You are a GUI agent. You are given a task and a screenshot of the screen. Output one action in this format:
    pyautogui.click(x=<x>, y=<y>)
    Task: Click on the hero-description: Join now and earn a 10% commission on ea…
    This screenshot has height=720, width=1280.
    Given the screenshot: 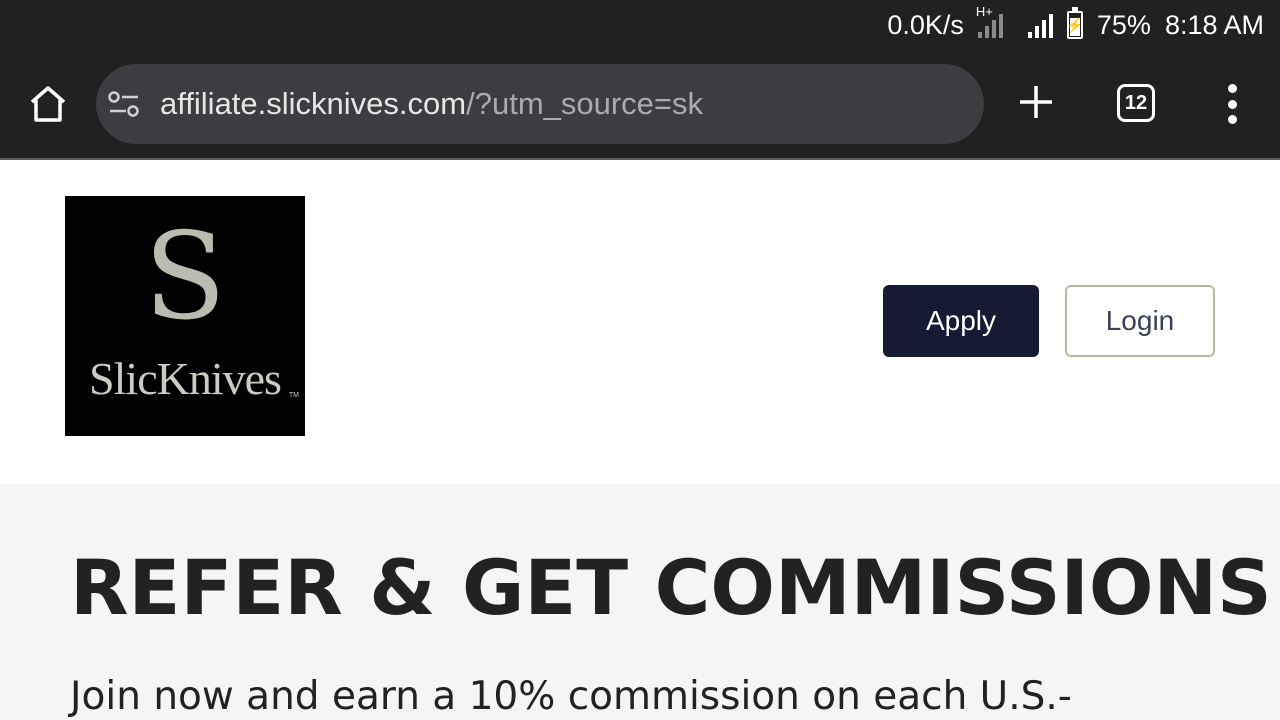 What is the action you would take?
    pyautogui.click(x=571, y=696)
    